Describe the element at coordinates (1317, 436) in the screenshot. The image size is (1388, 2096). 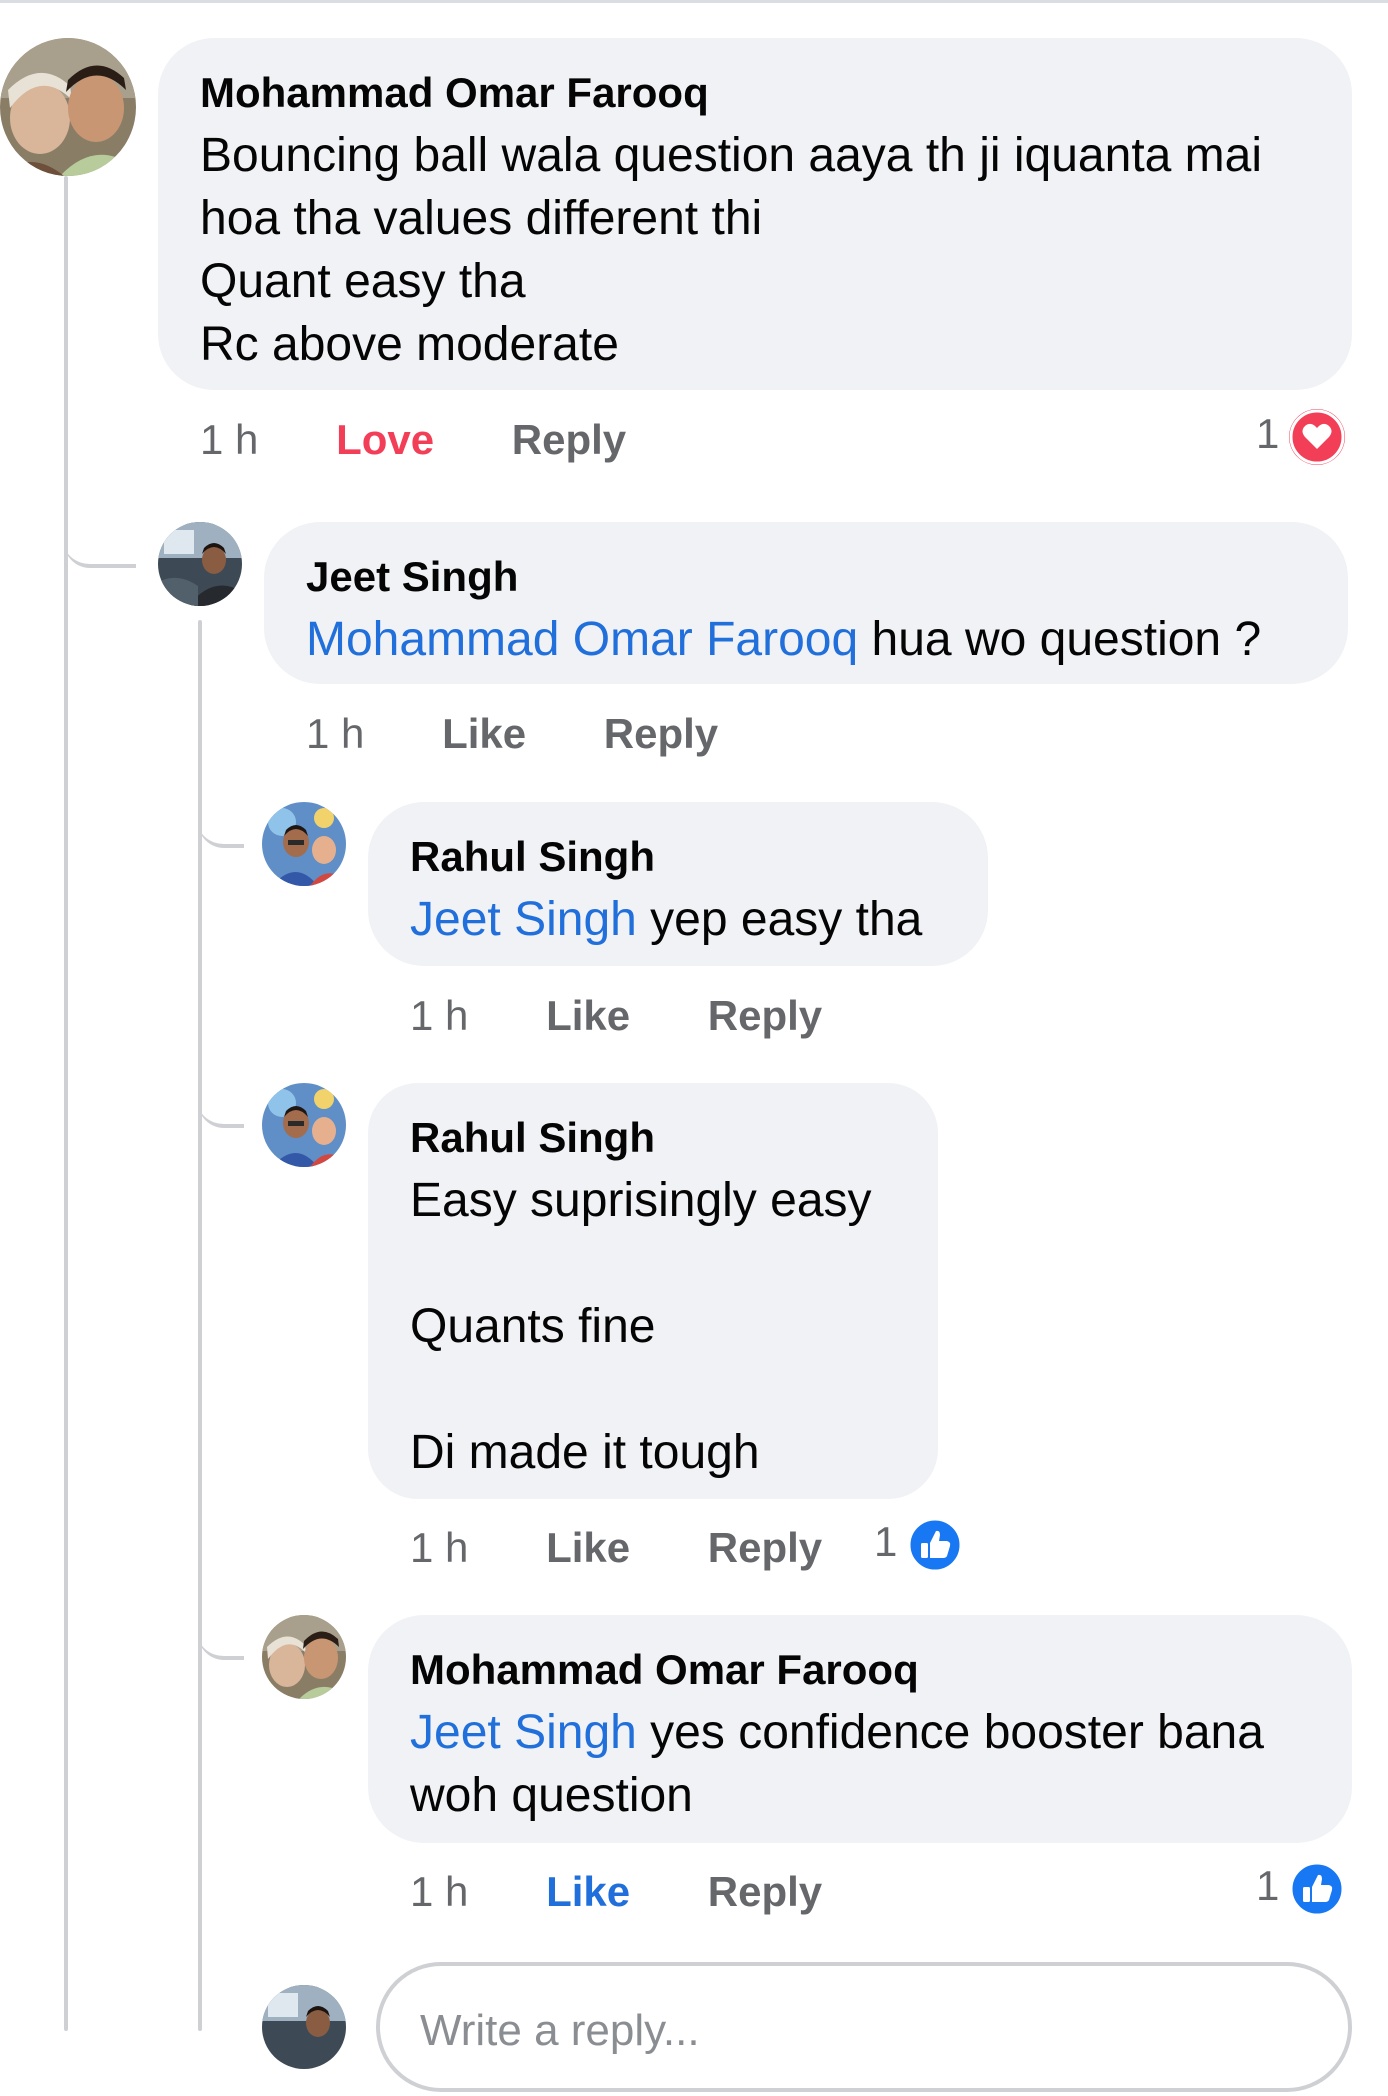
I see `heart-icon` at that location.